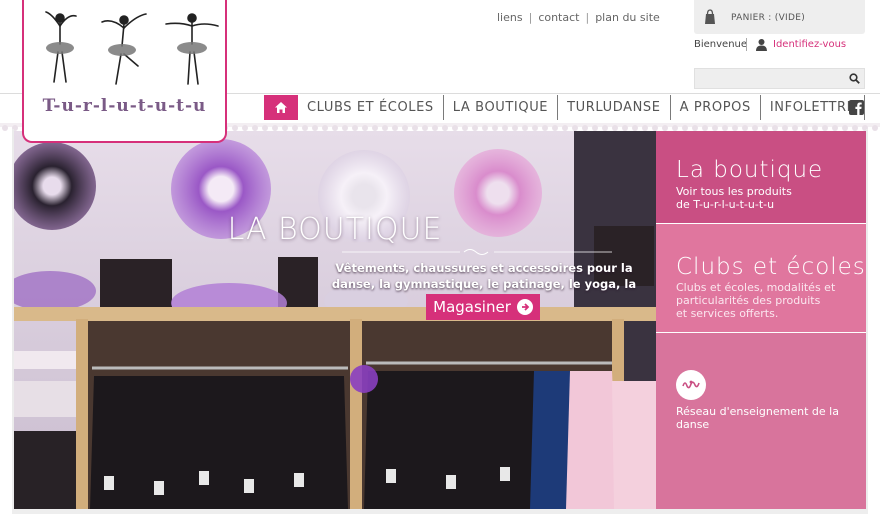 The width and height of the screenshot is (880, 520). Describe the element at coordinates (501, 107) in the screenshot. I see `nav-la-boutique: LA BOUTIQUE` at that location.